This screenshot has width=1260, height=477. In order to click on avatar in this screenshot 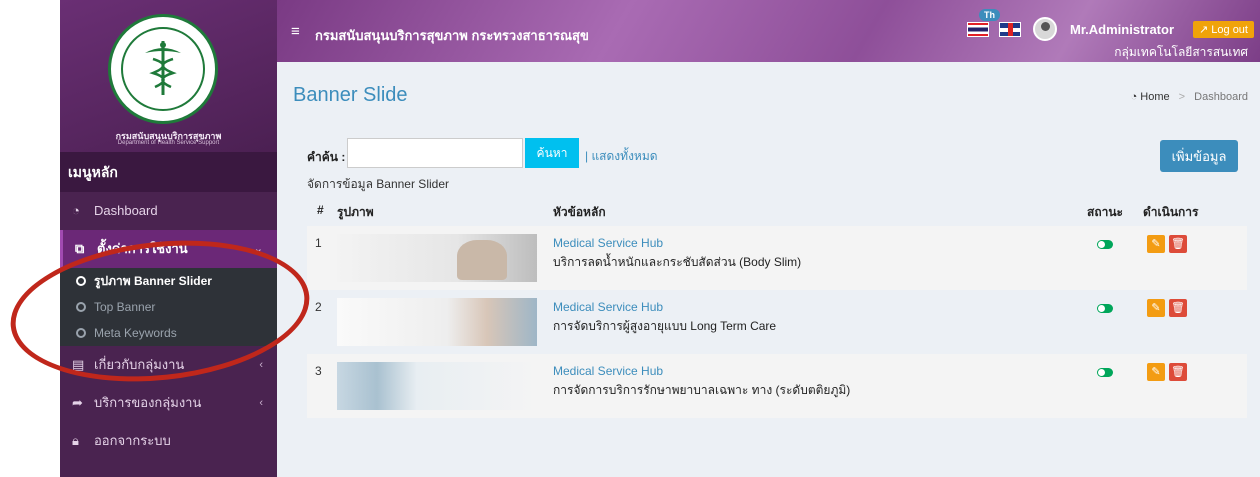, I will do `click(1045, 29)`.